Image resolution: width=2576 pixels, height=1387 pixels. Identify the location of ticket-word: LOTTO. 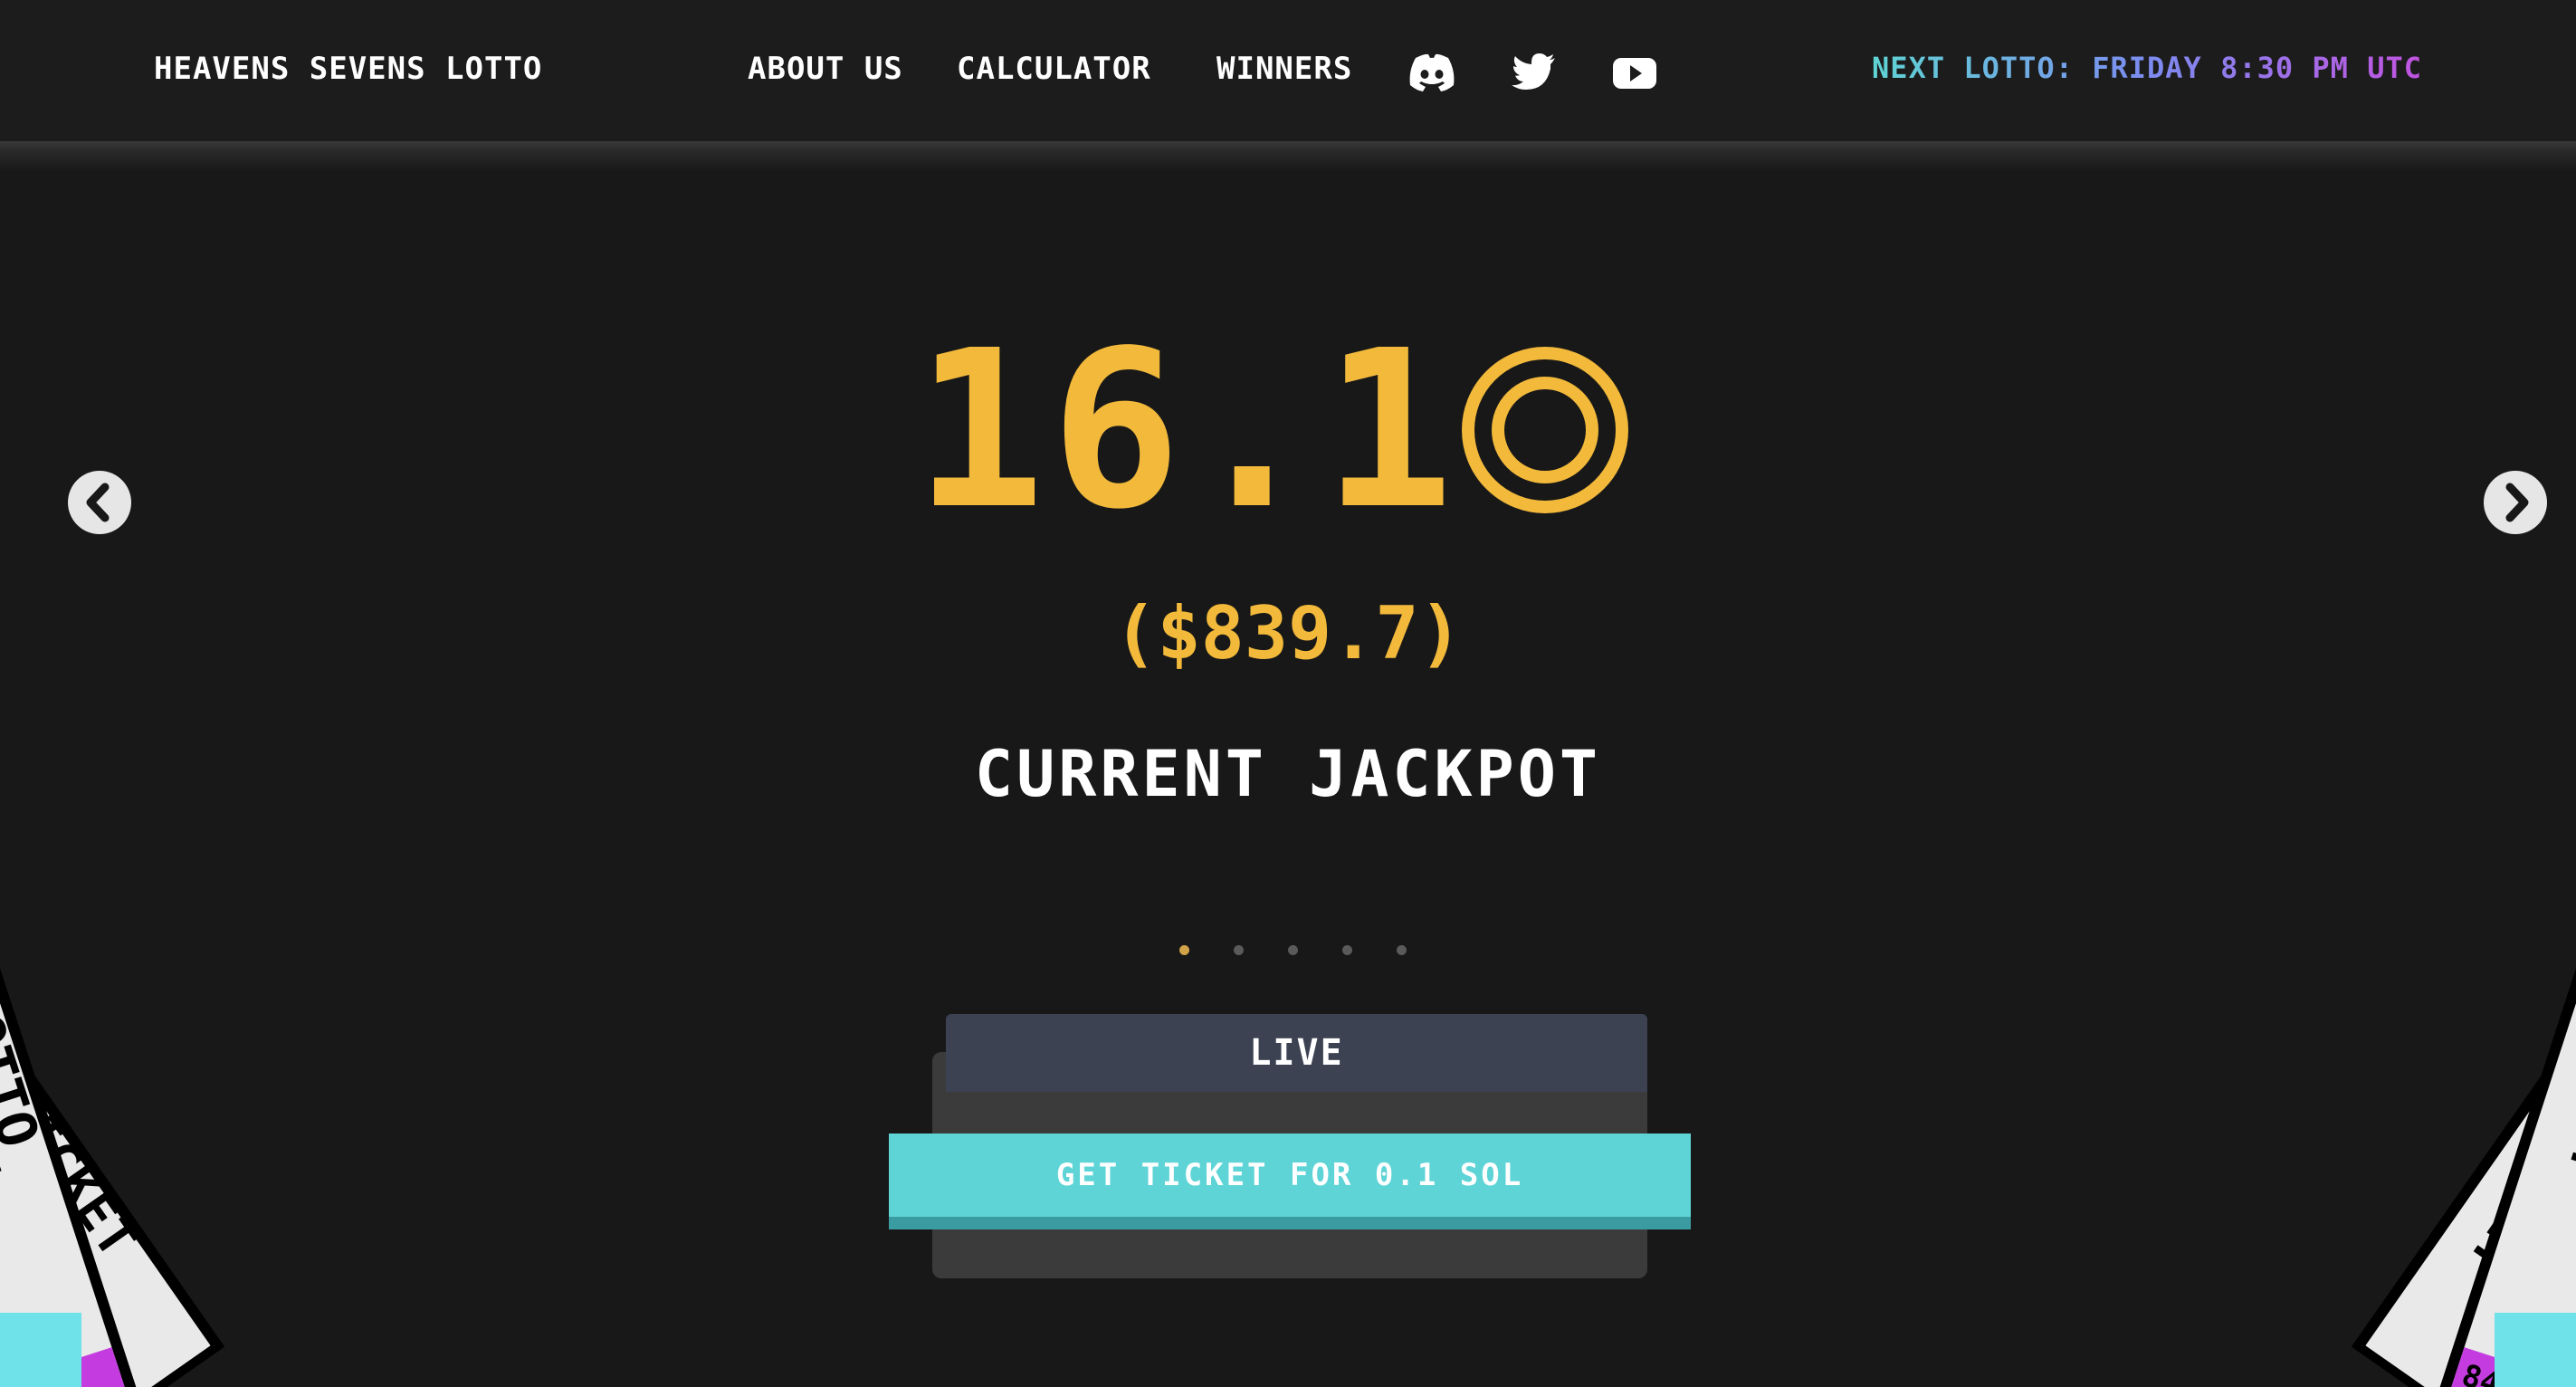
(26, 1064).